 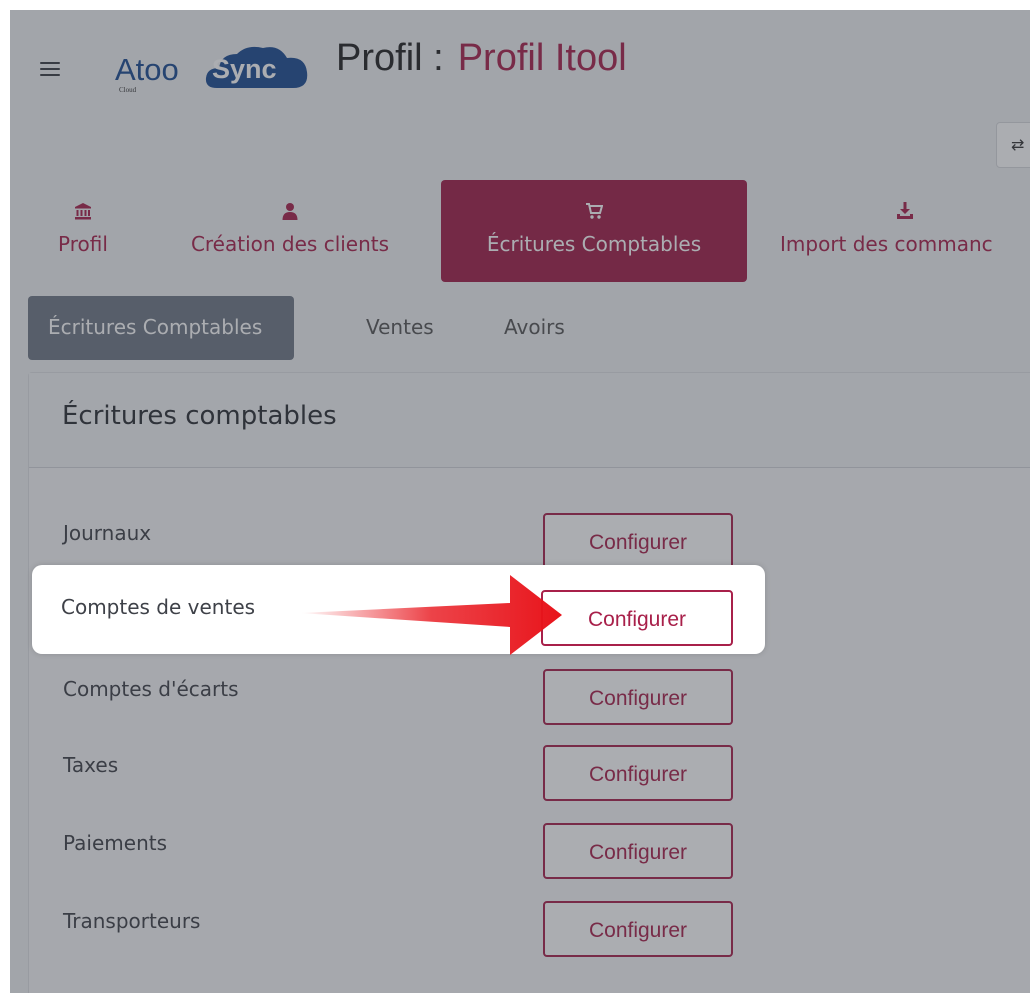 I want to click on row-label-taxes: Taxes, so click(x=91, y=765).